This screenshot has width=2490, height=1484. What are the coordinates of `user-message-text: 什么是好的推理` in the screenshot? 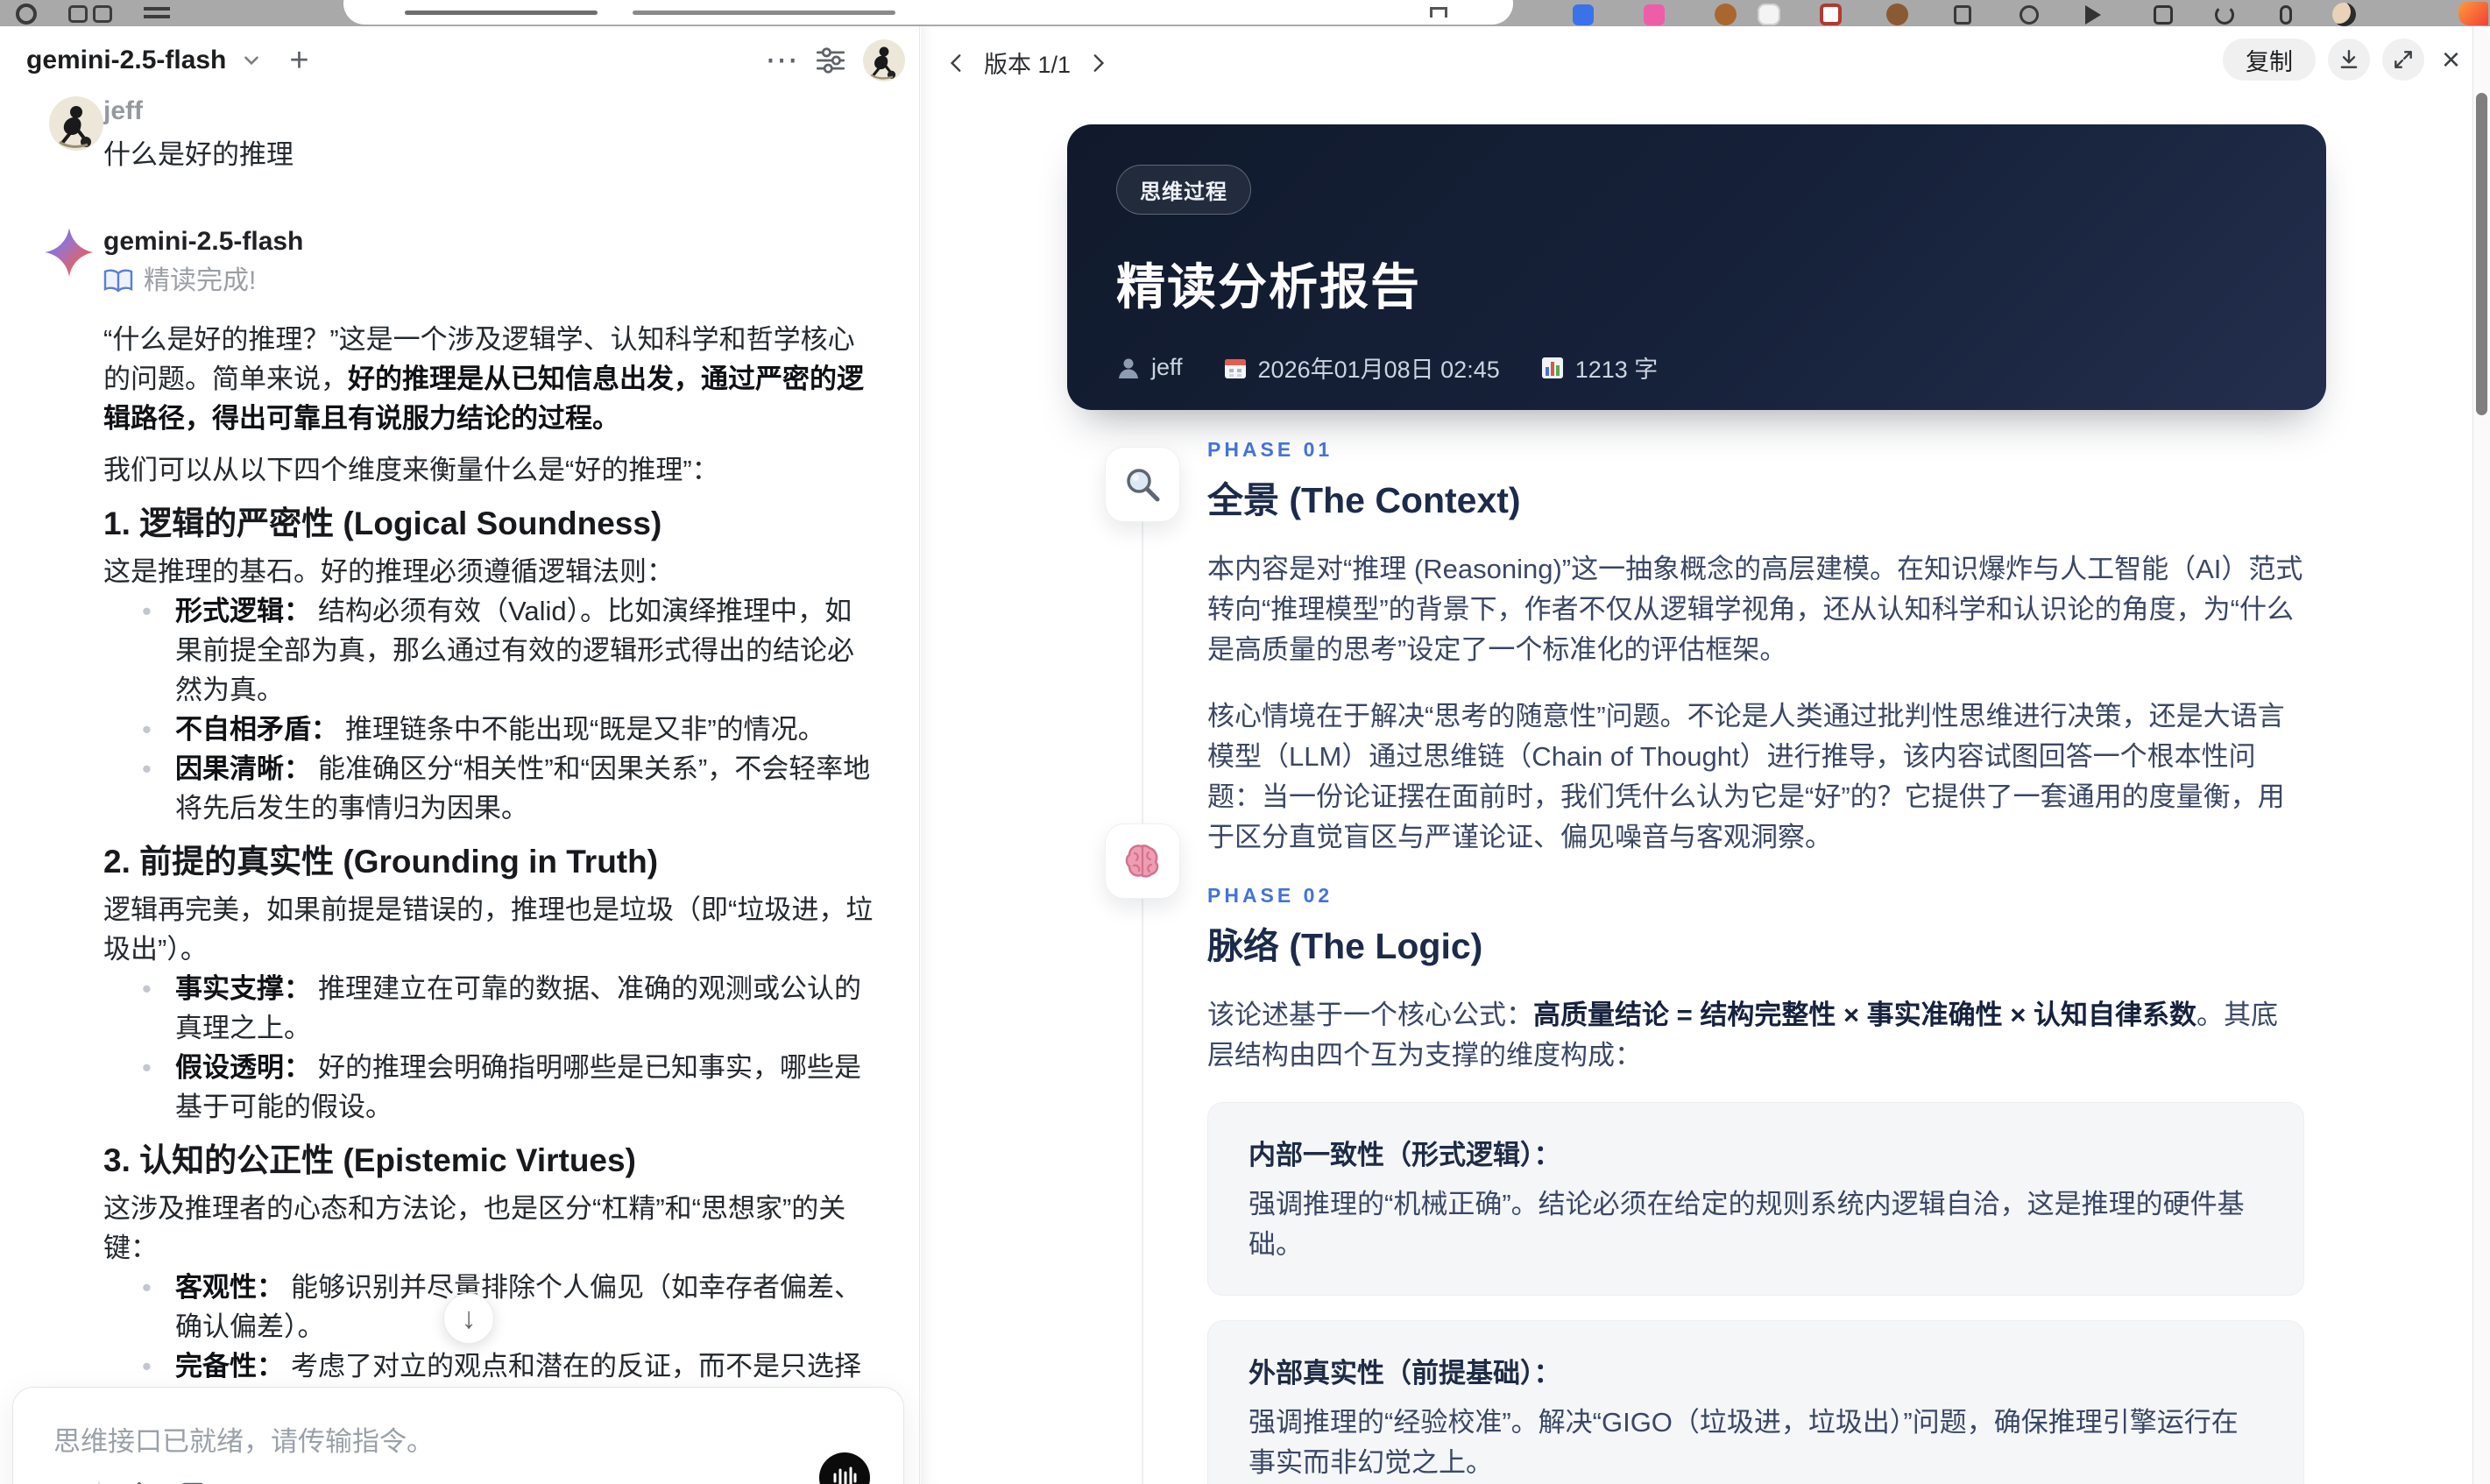 It's located at (198, 154).